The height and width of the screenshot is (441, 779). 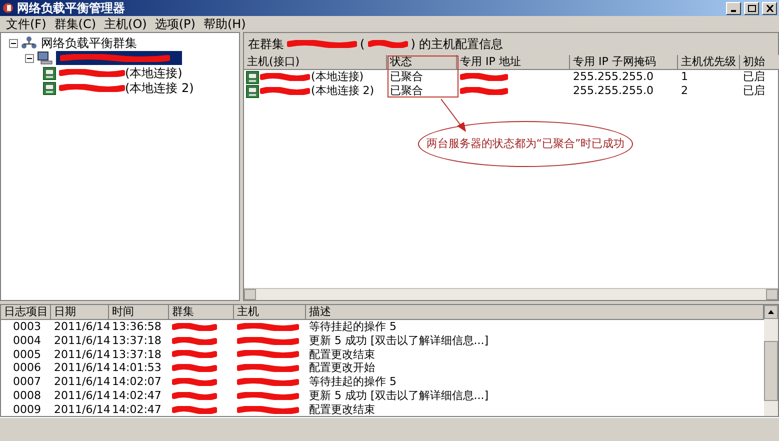 I want to click on table-cell-text: 0003, so click(x=27, y=327).